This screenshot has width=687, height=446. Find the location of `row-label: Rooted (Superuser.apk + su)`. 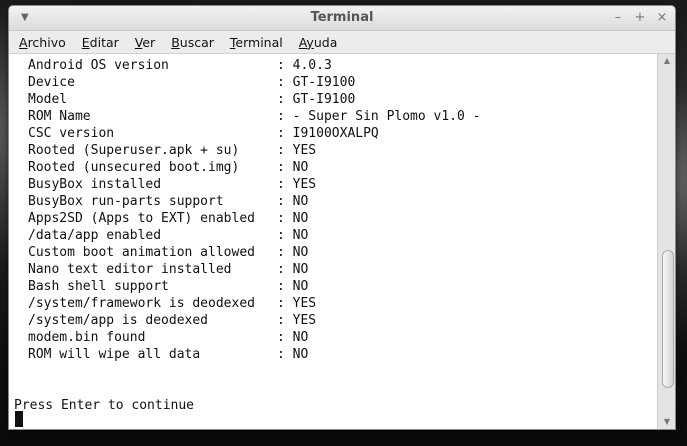

row-label: Rooted (Superuser.apk + su) is located at coordinates (134, 150).